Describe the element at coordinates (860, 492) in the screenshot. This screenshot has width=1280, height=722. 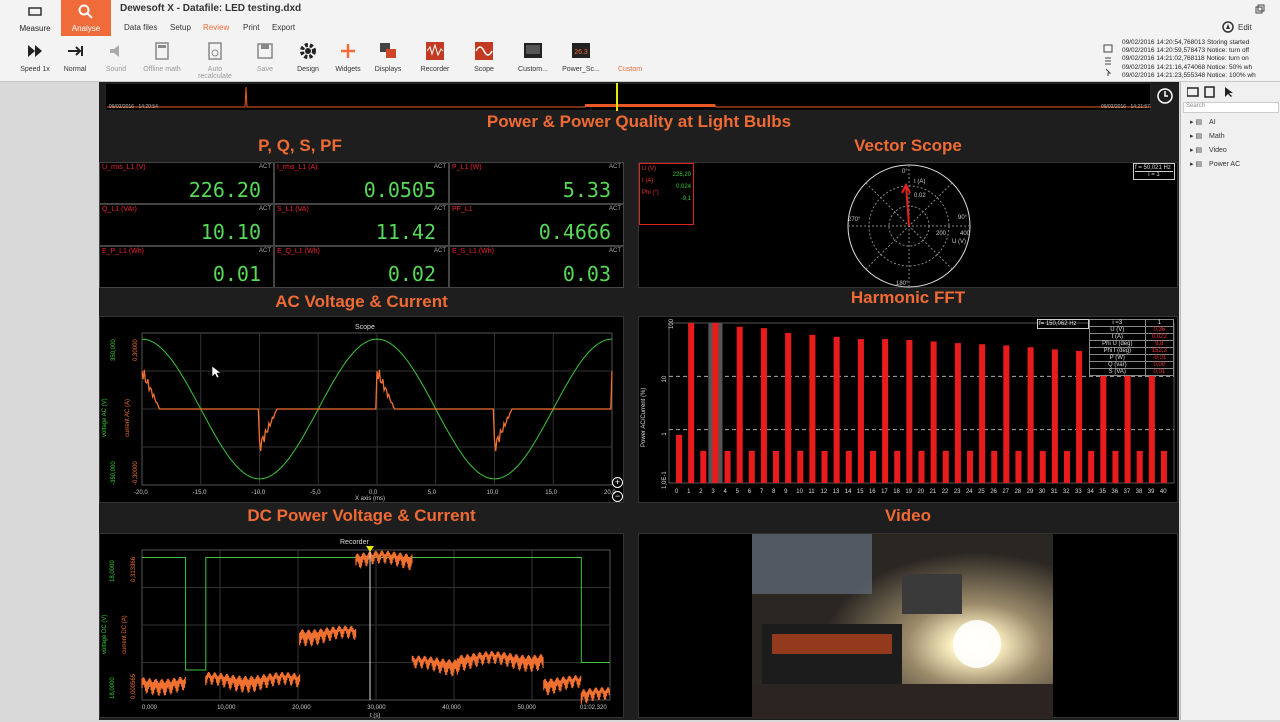
I see `x-tick-label: 15` at that location.